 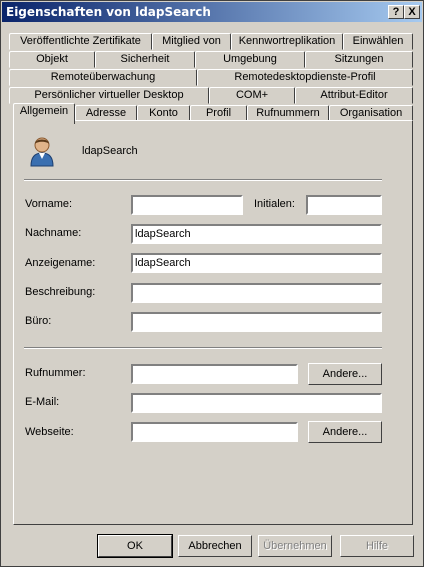 What do you see at coordinates (214, 374) in the screenshot?
I see `rufnummer-input` at bounding box center [214, 374].